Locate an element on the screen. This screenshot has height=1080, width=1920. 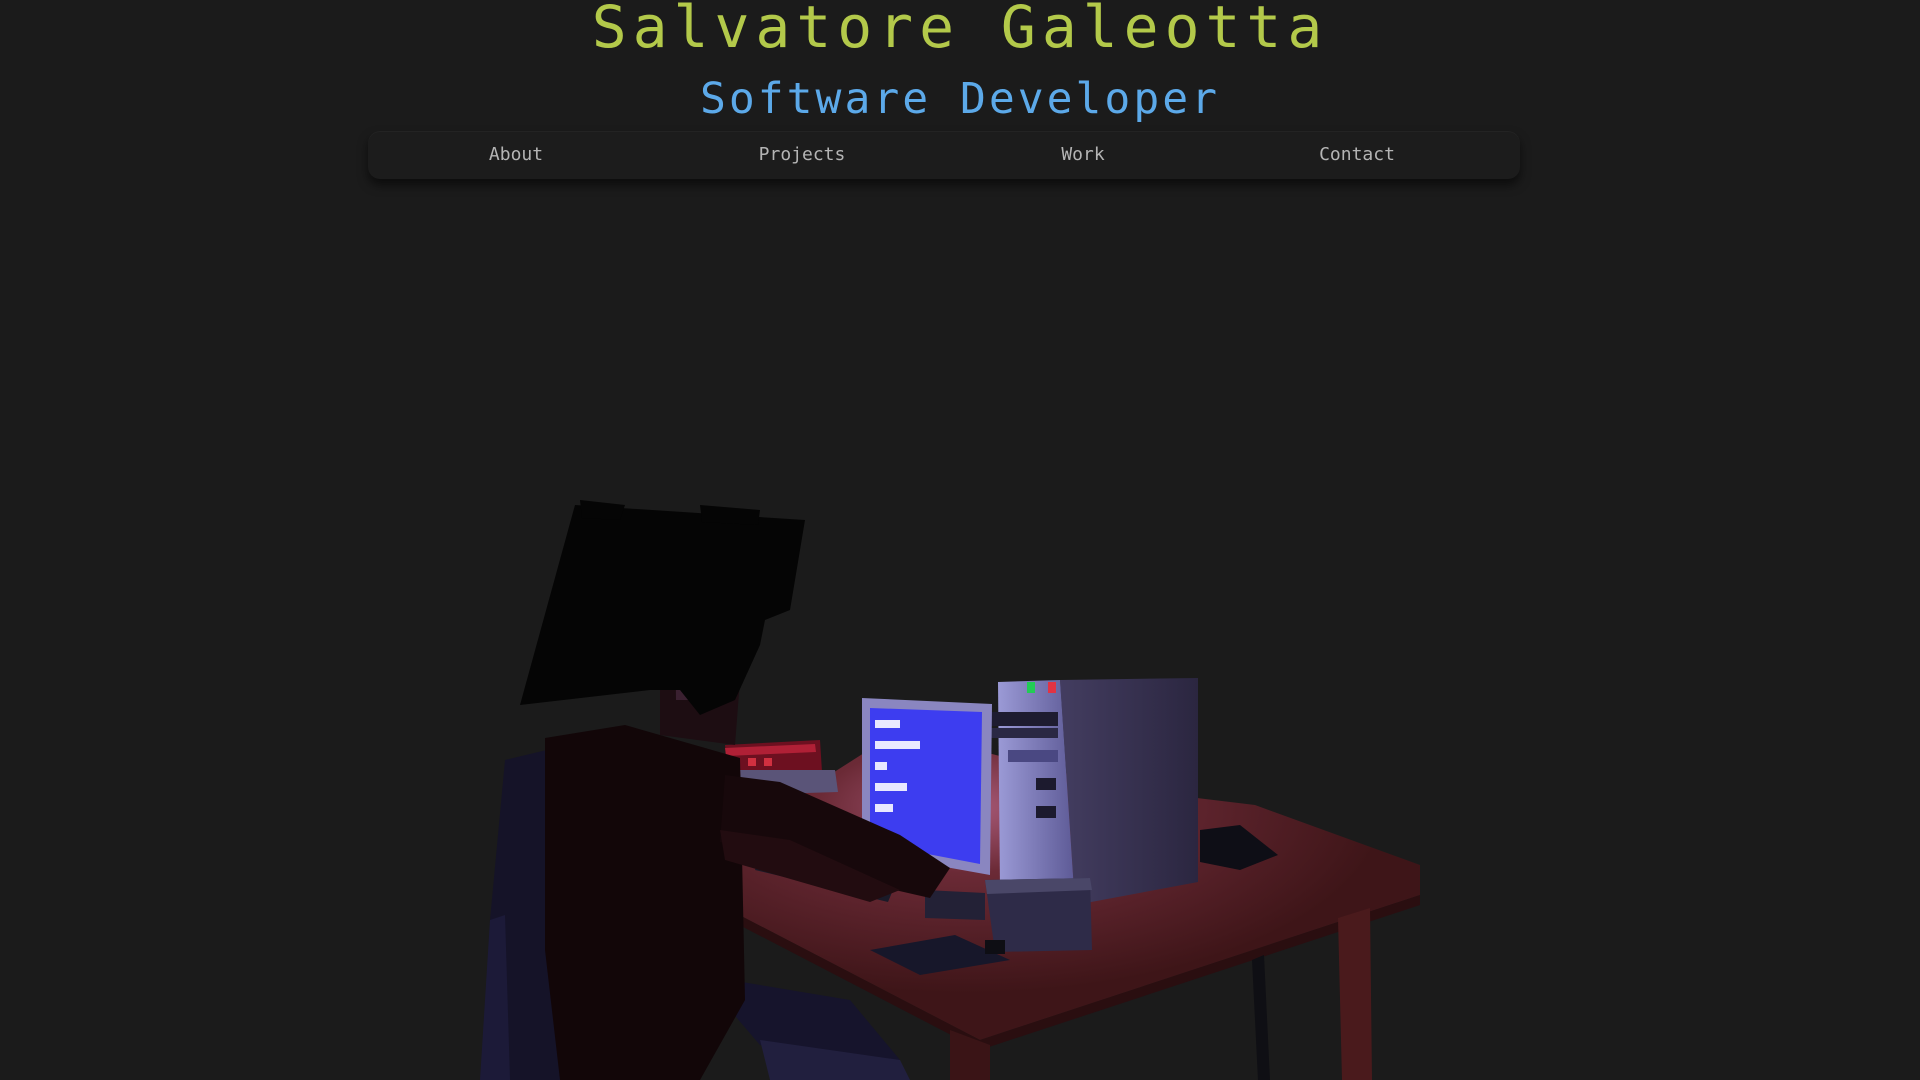
main-navbar: About Projects Work Contact is located at coordinates (944, 155).